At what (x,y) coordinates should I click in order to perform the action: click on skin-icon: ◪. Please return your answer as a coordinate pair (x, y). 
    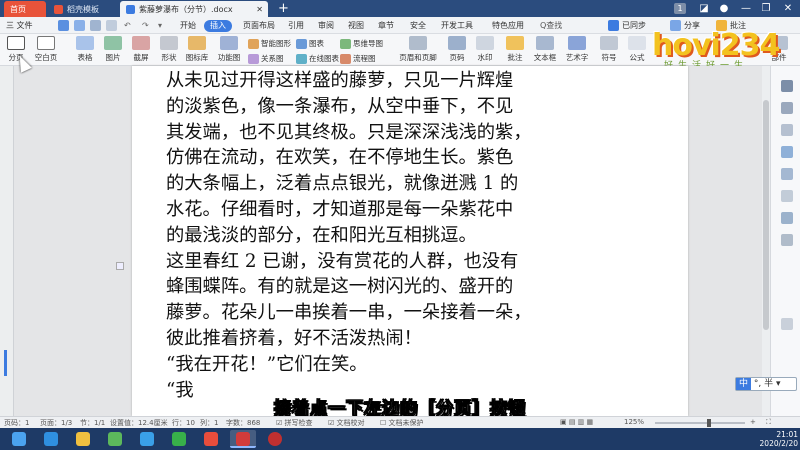
    Looking at the image, I should click on (704, 8).